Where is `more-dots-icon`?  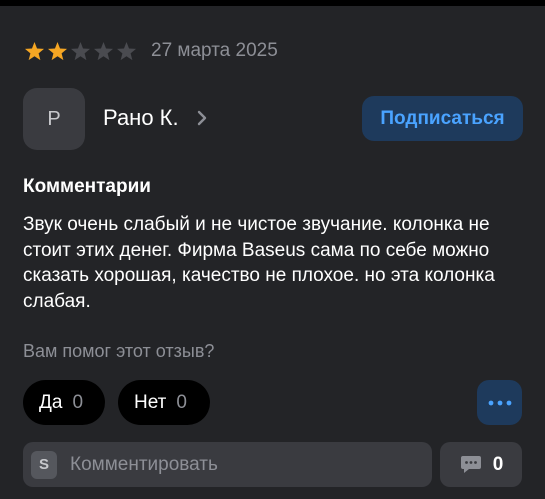
more-dots-icon is located at coordinates (499, 402).